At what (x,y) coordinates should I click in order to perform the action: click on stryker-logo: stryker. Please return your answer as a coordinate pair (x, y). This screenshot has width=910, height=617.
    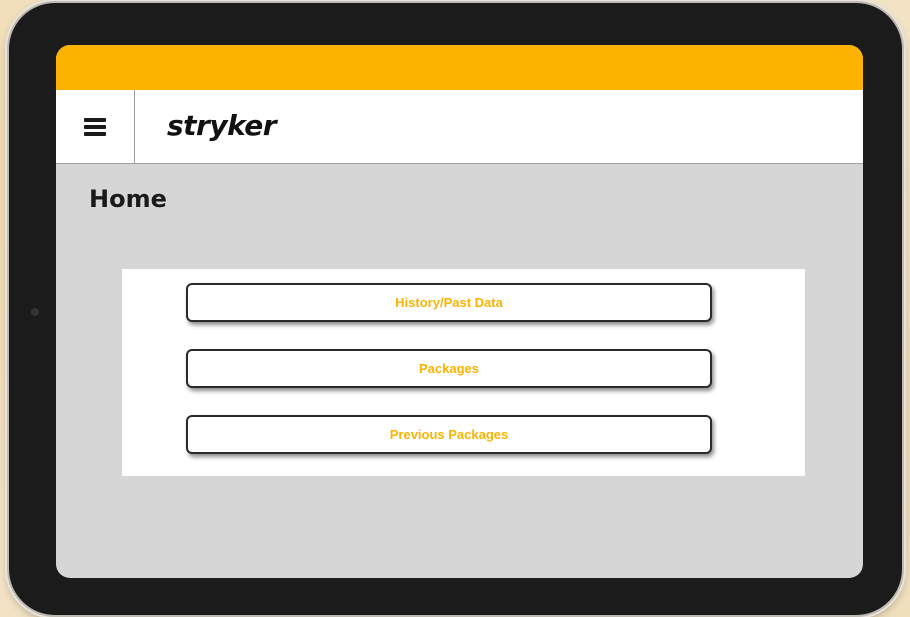
    Looking at the image, I should click on (222, 125).